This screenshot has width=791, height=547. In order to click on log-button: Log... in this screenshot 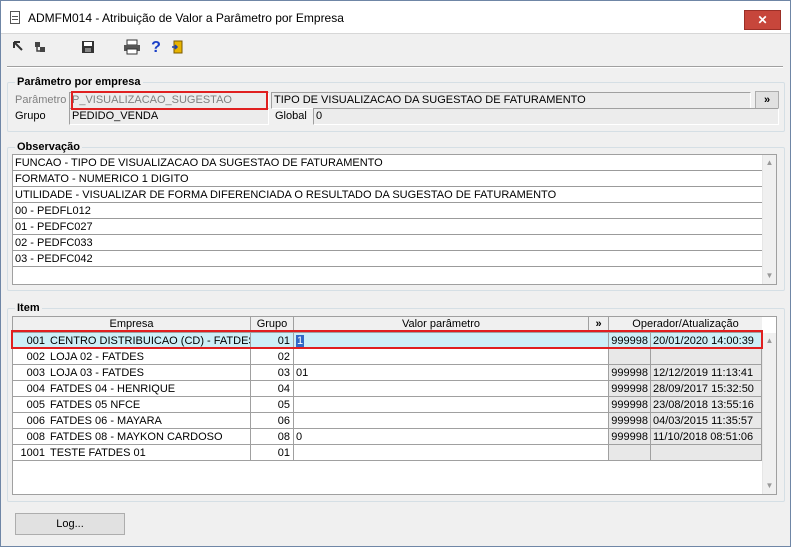, I will do `click(70, 524)`.